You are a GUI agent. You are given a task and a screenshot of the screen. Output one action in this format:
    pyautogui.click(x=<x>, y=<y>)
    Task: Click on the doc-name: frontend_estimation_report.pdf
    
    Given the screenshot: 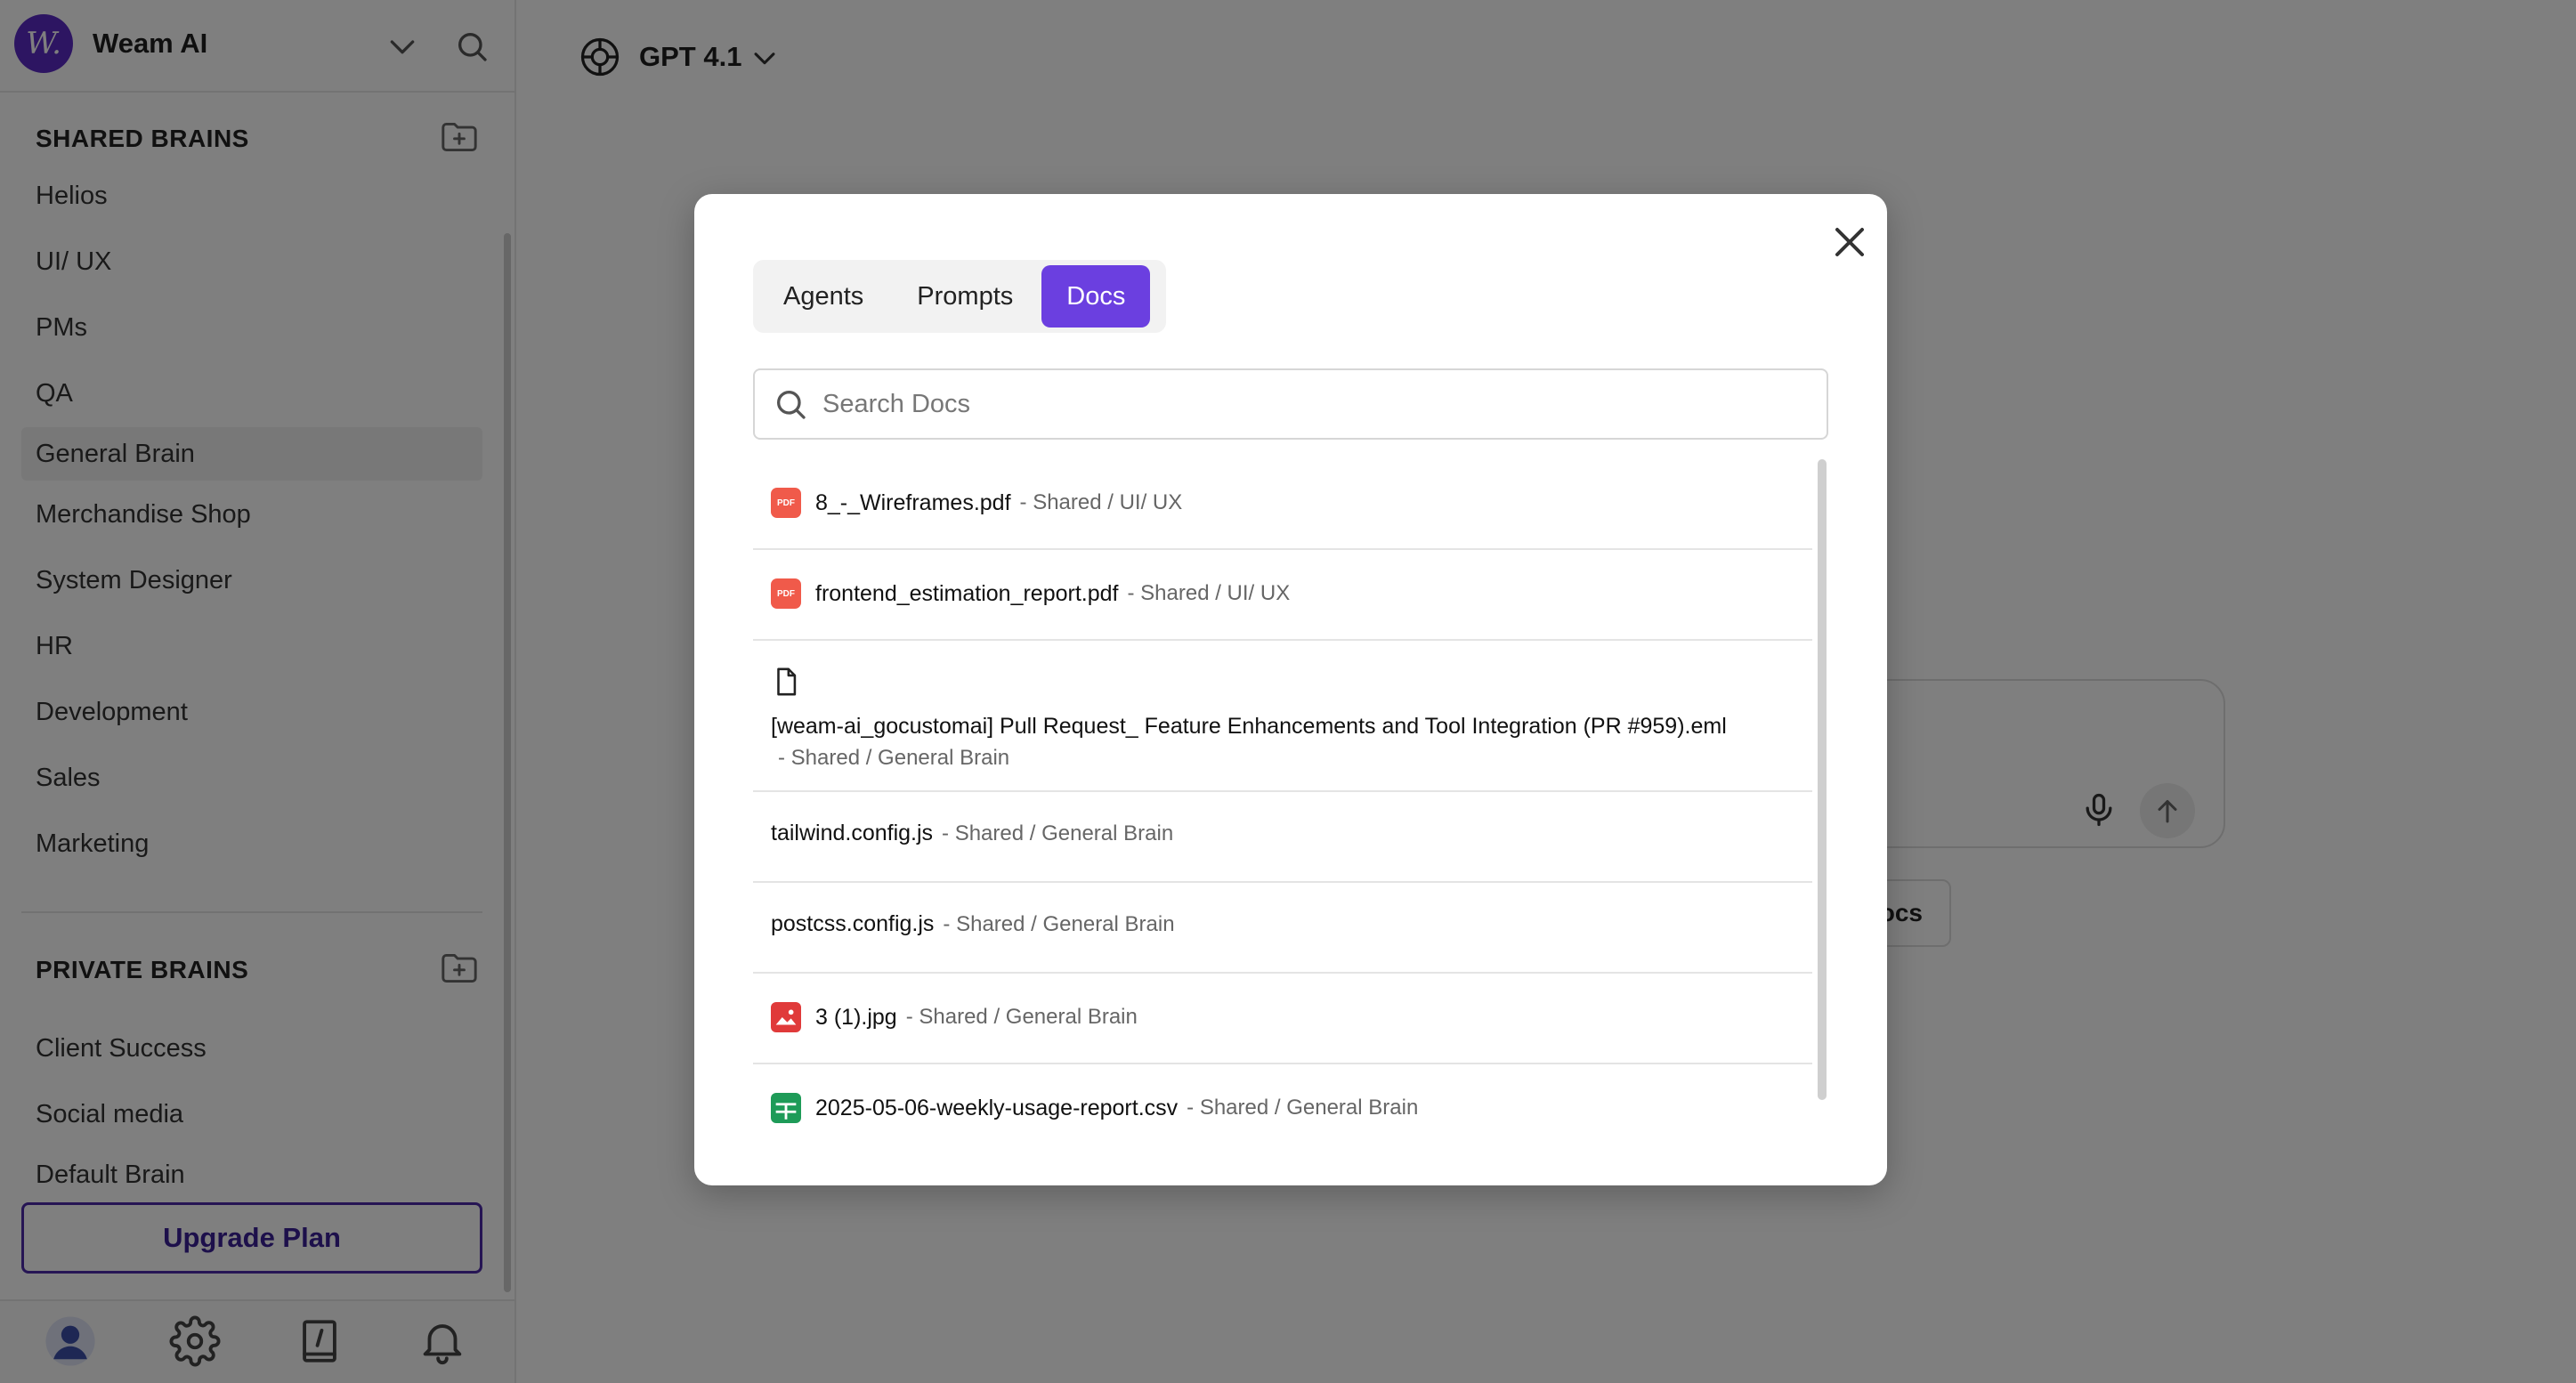 What is the action you would take?
    pyautogui.click(x=967, y=593)
    